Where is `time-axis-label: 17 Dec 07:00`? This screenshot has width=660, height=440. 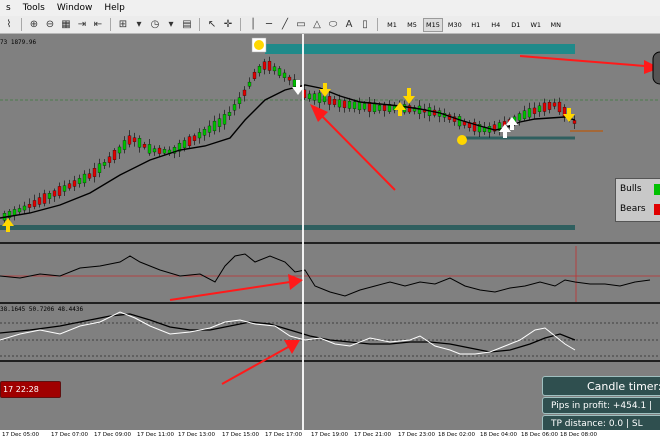 time-axis-label: 17 Dec 07:00 is located at coordinates (69, 435).